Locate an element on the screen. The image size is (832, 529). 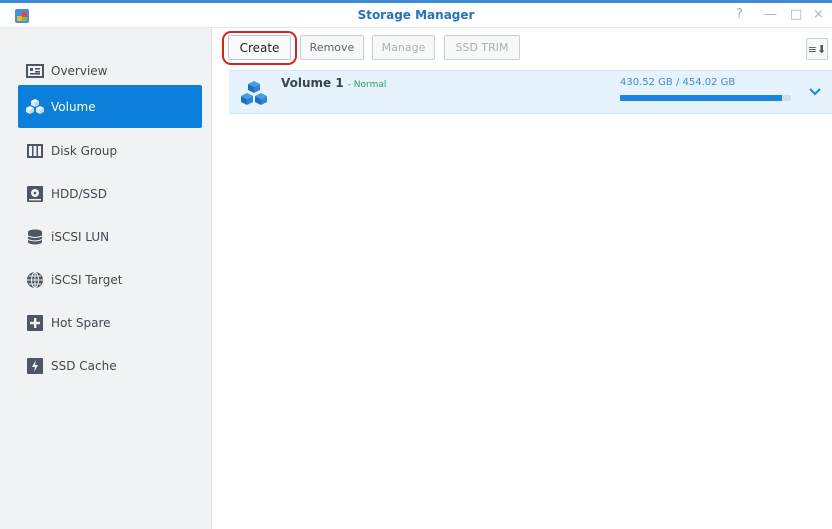
volume-name: Volume 1- Normal is located at coordinates (333, 83).